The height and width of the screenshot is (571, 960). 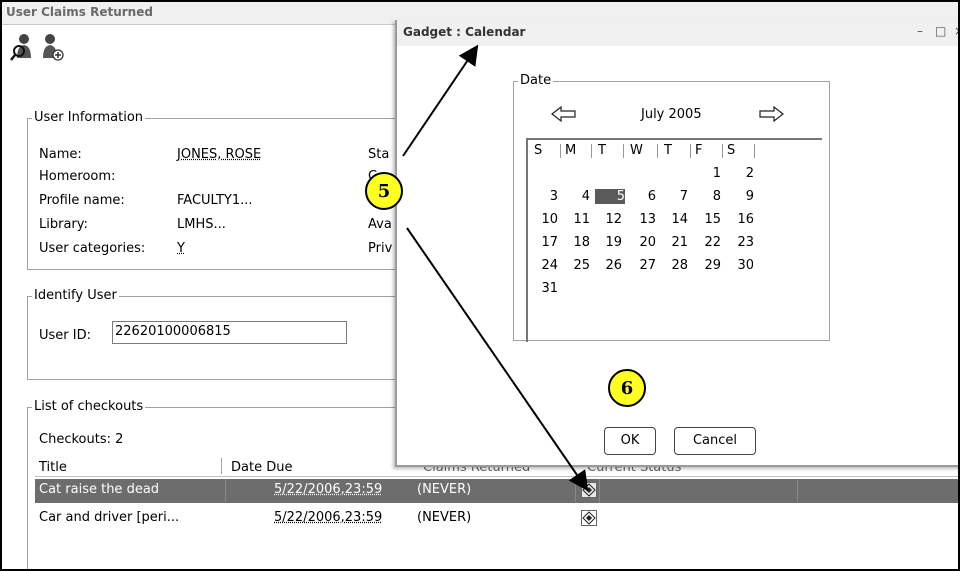 What do you see at coordinates (538, 150) in the screenshot?
I see `day-header-sun: S` at bounding box center [538, 150].